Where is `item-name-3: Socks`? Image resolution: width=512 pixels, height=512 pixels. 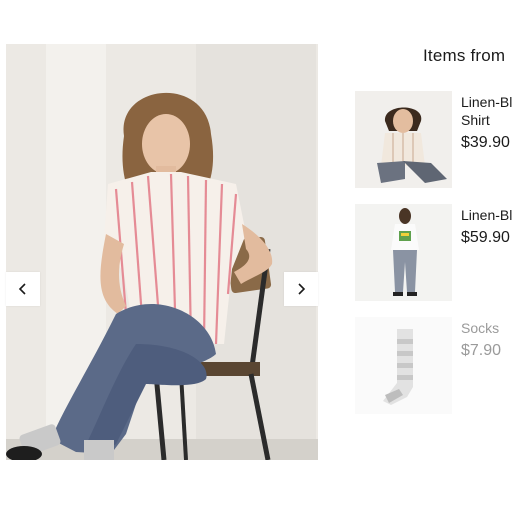 item-name-3: Socks is located at coordinates (480, 328).